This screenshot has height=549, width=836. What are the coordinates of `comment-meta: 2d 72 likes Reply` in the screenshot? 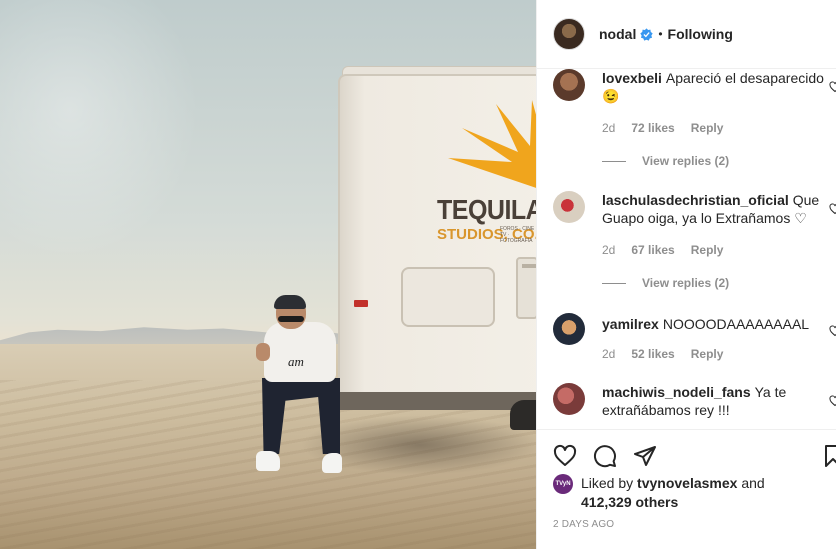 It's located at (662, 128).